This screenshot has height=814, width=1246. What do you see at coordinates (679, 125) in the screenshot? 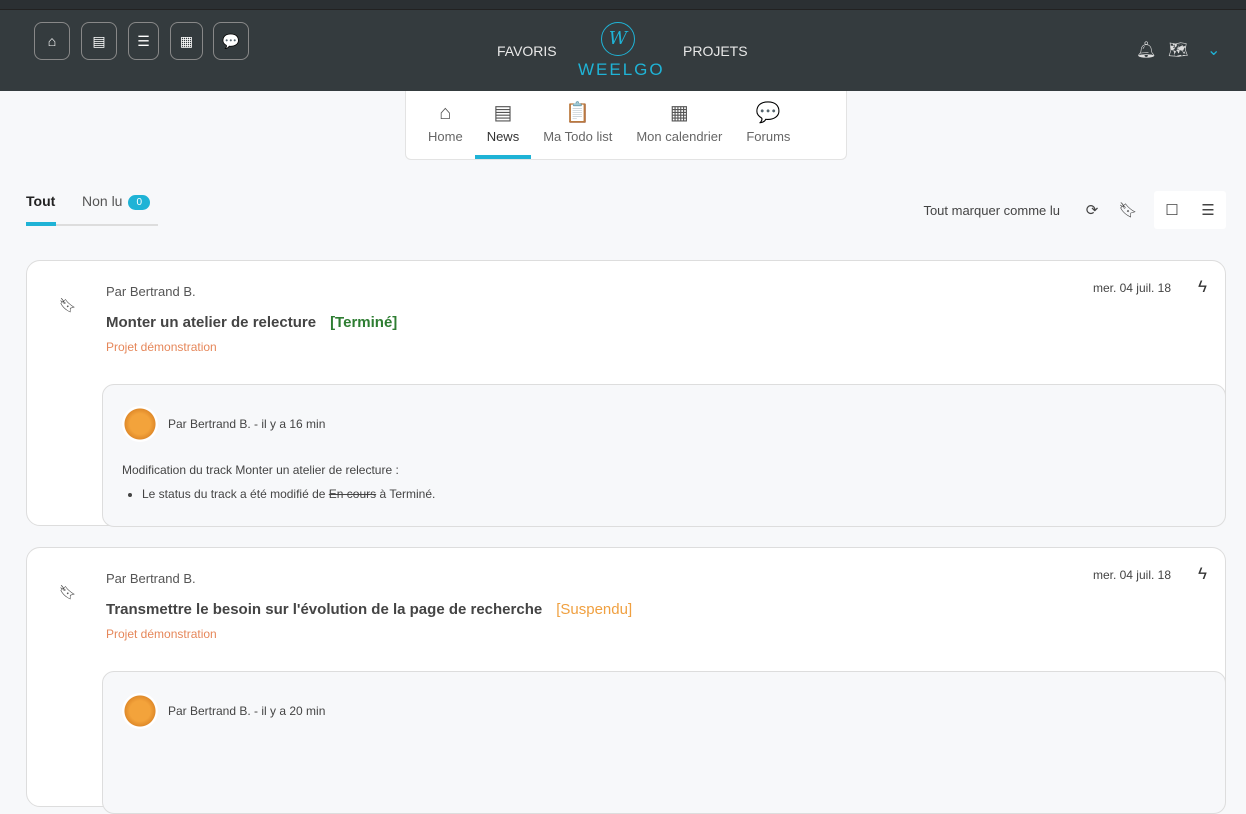
I see `subnav-calendar: ▦ Mon calendrier` at bounding box center [679, 125].